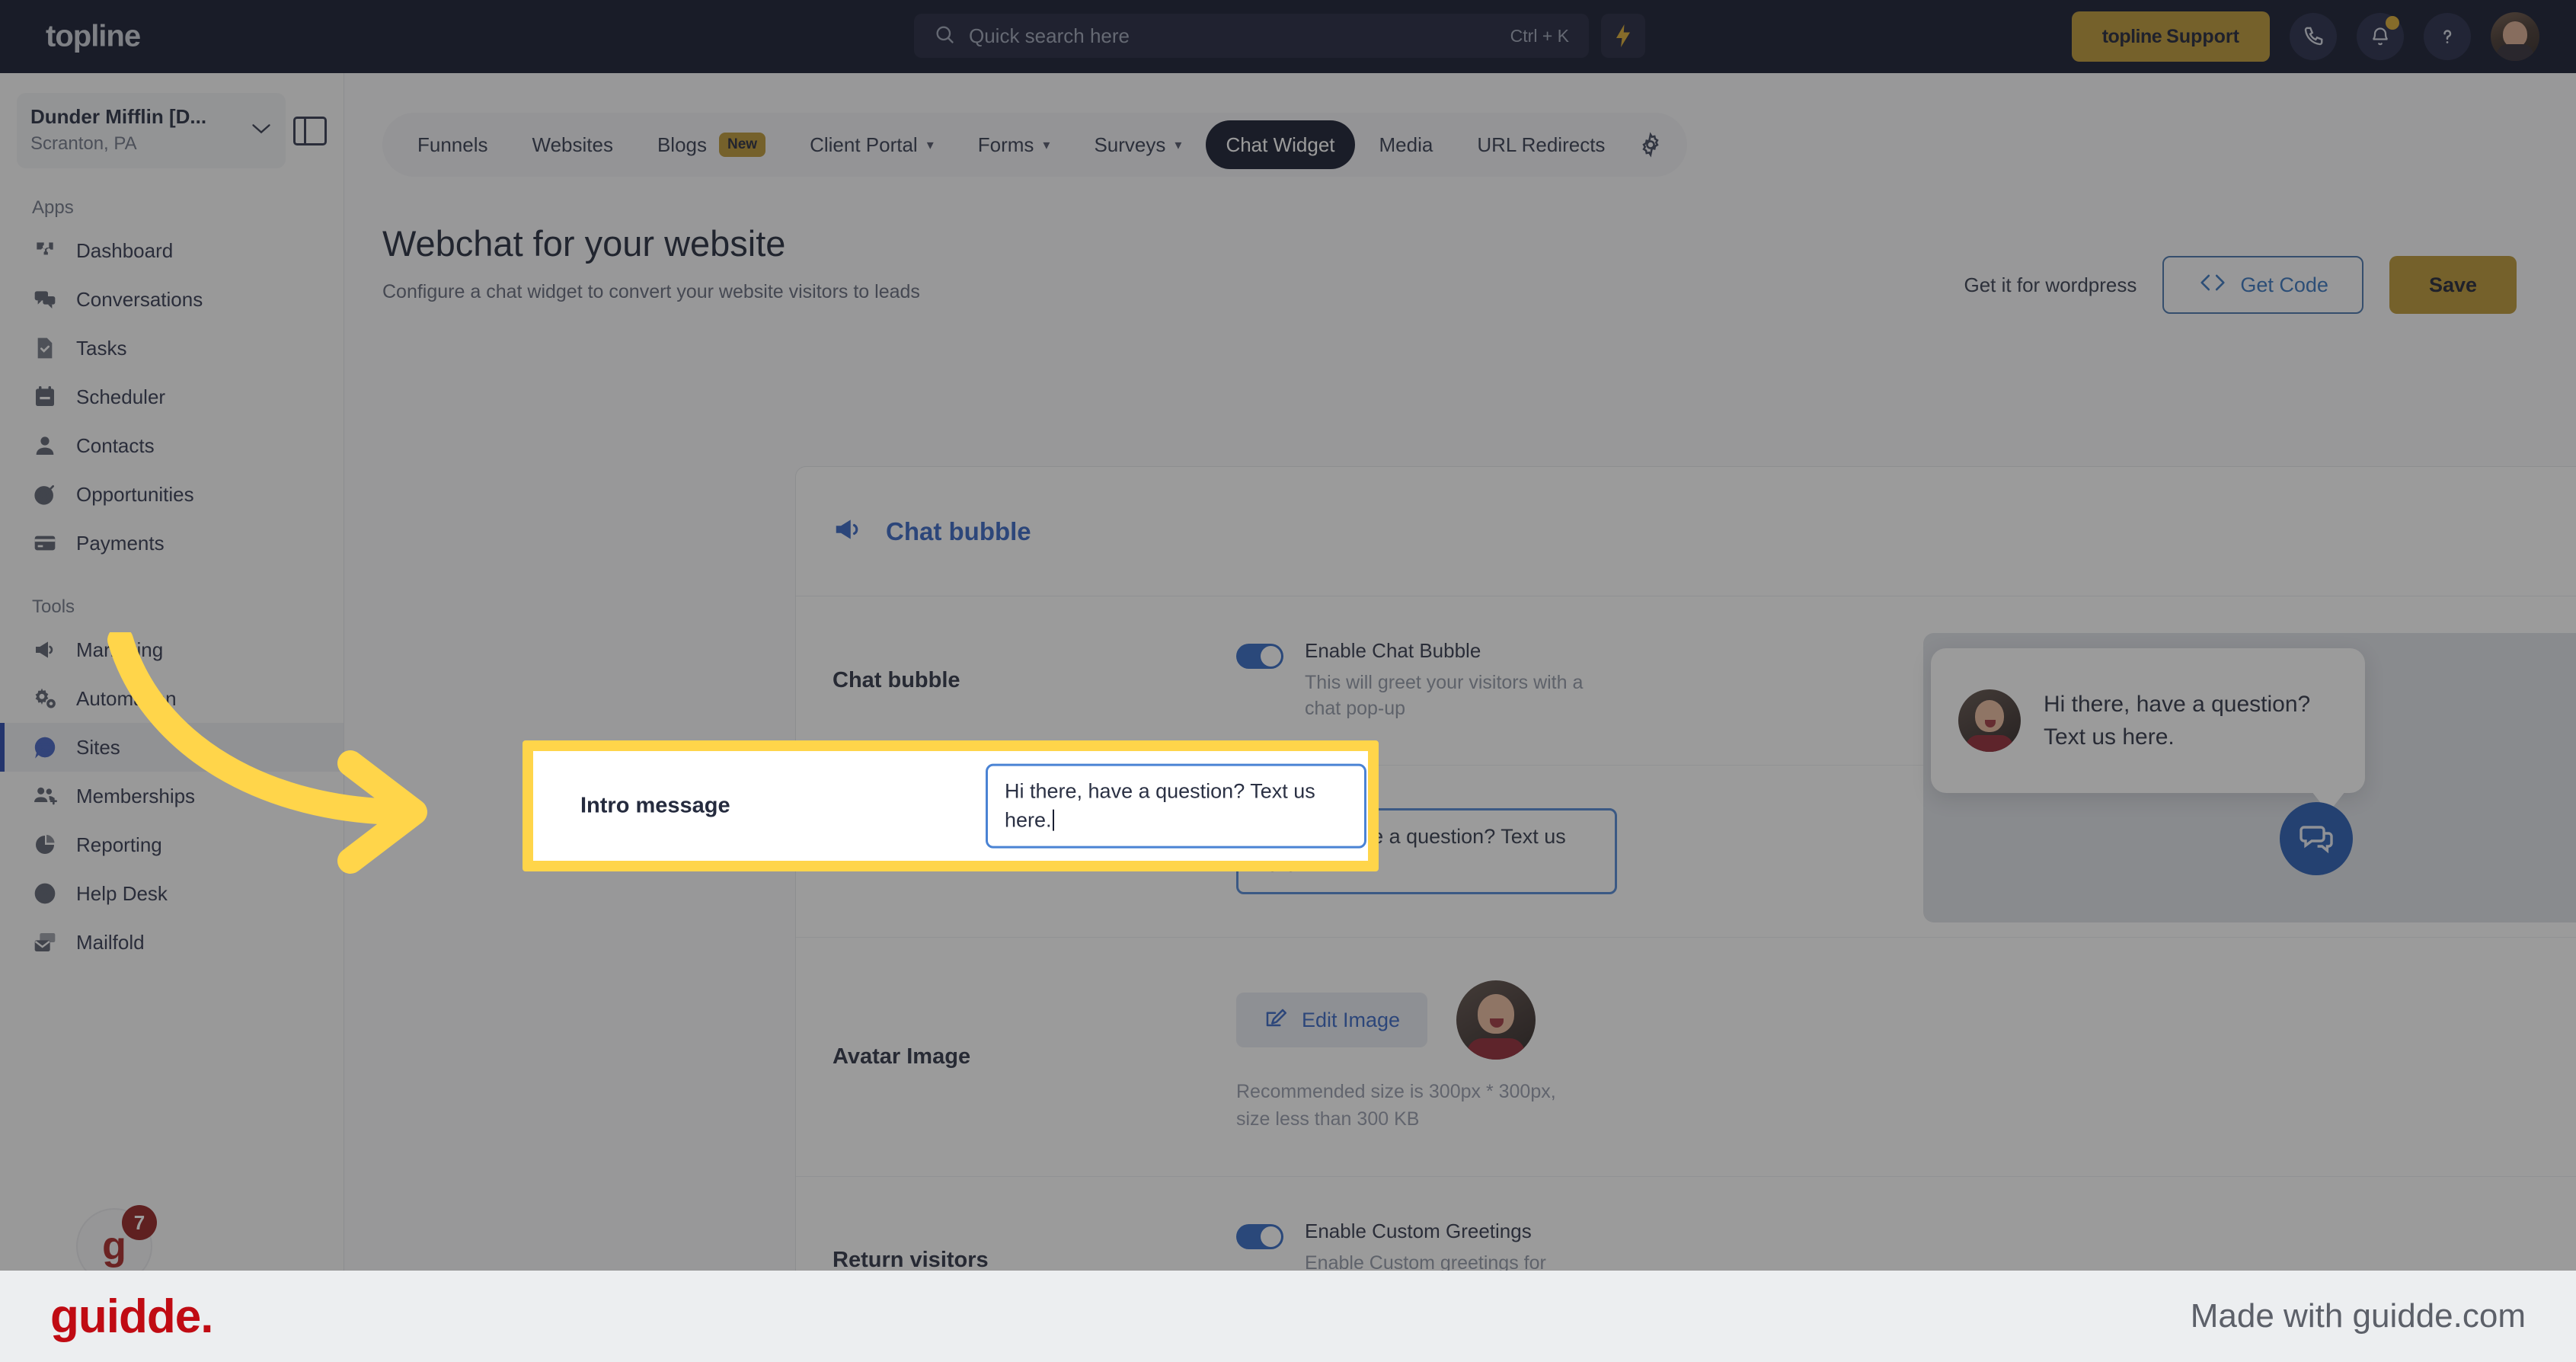 This screenshot has height=1362, width=2576. What do you see at coordinates (1130, 144) in the screenshot?
I see `tab-label: Surveys` at bounding box center [1130, 144].